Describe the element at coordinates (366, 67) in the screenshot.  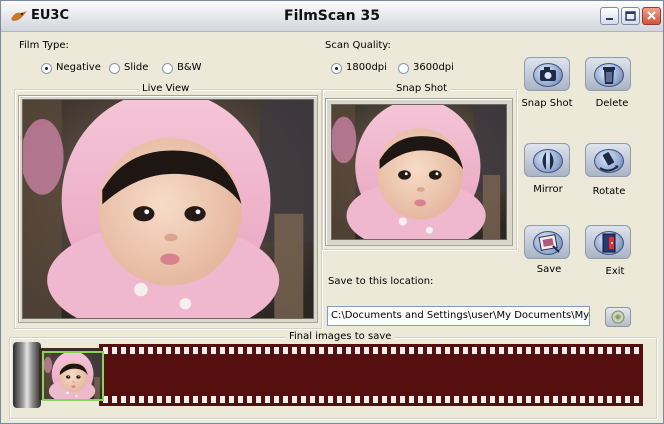
I see `radio-1800dpi-label: 1800dpi` at that location.